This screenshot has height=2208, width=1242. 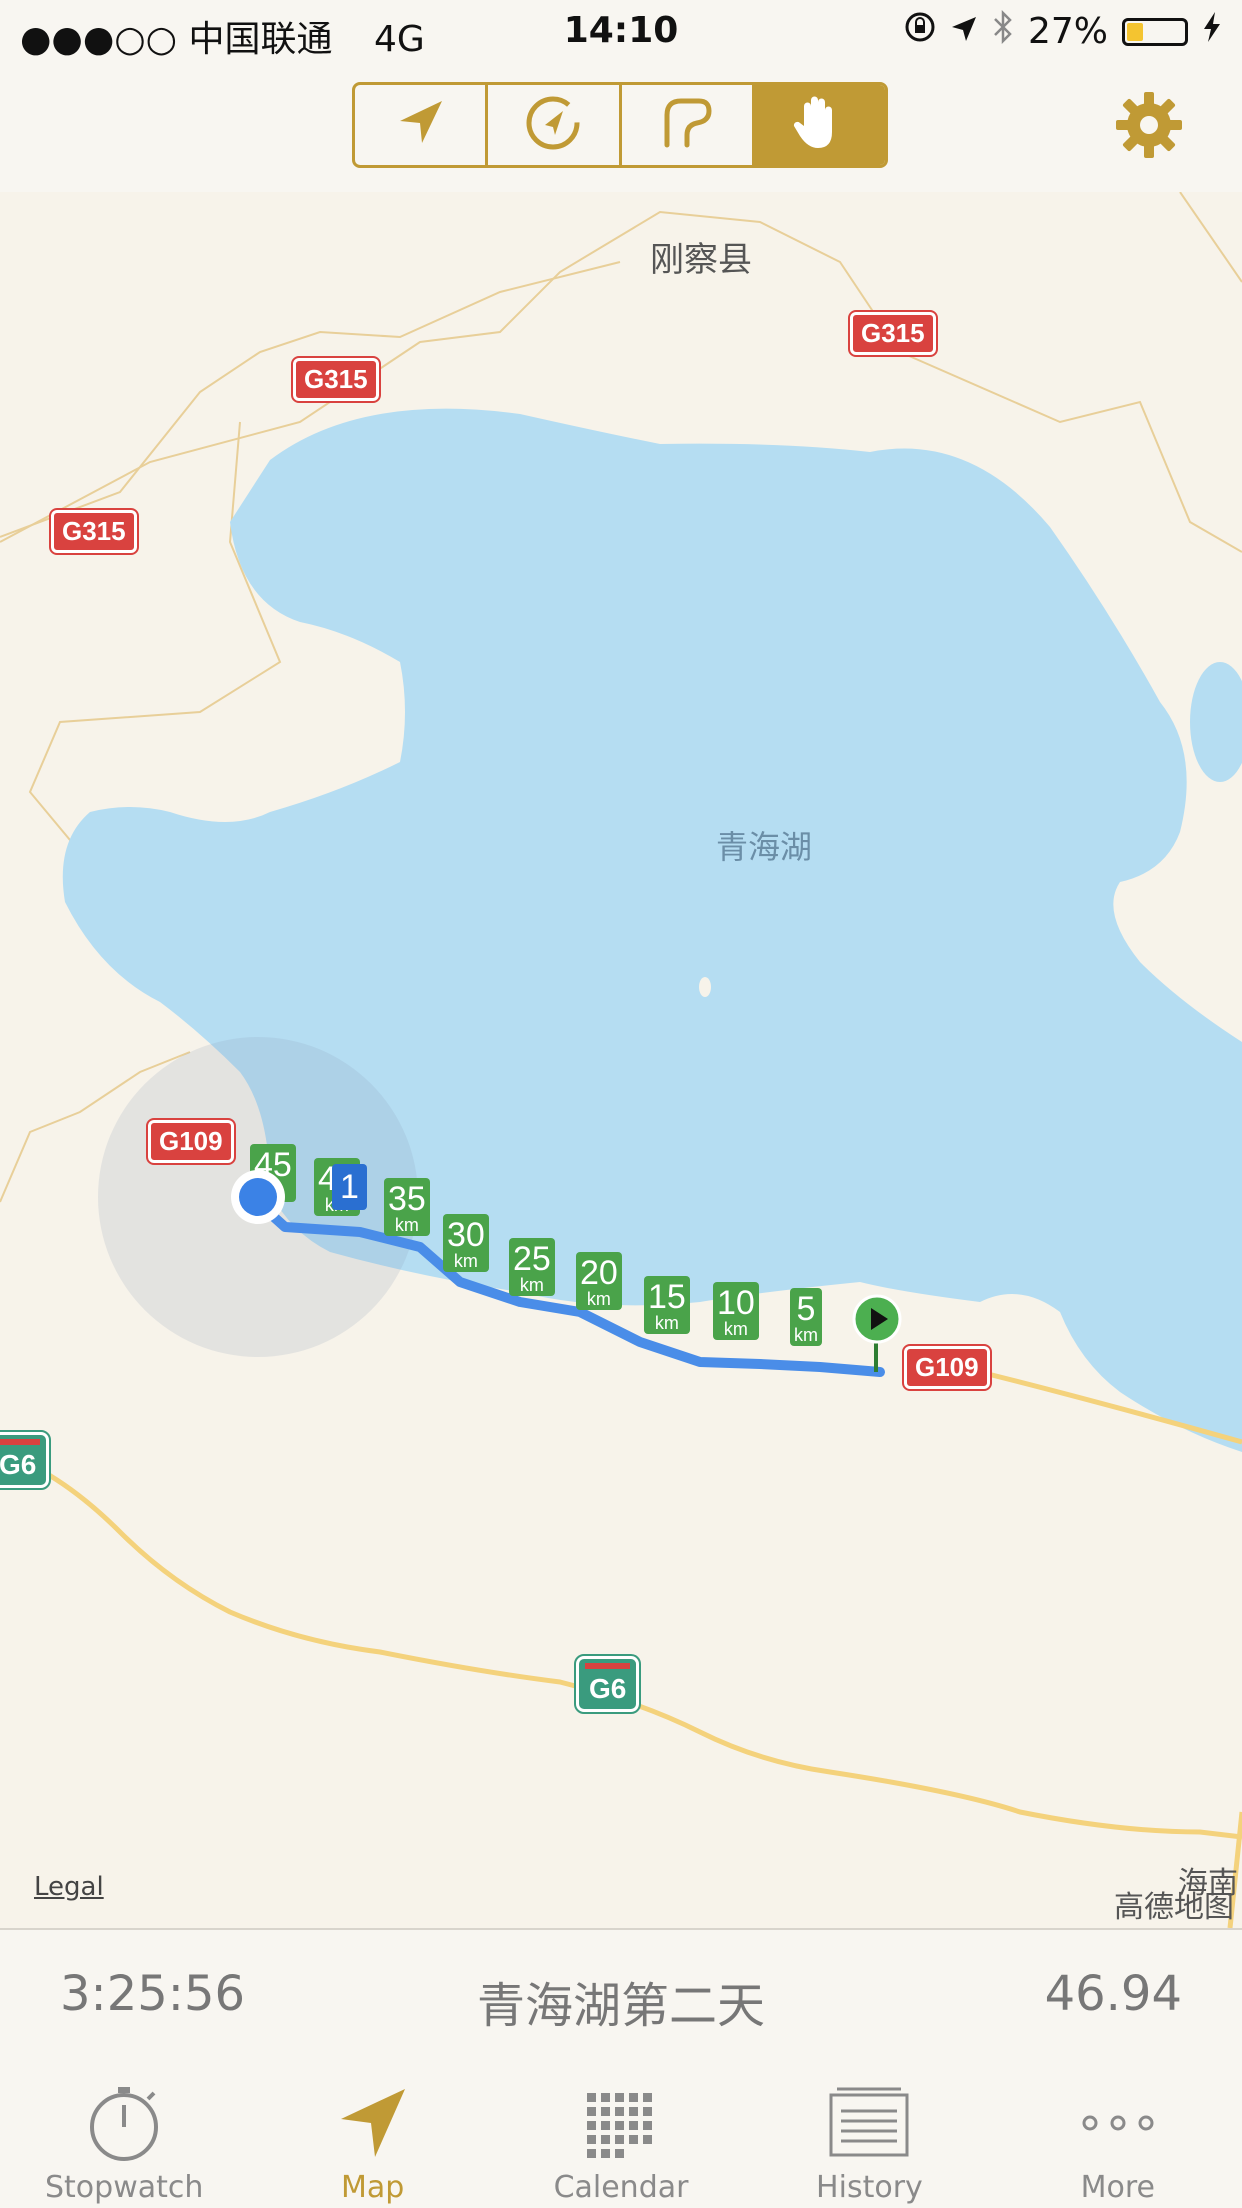 I want to click on lap-marker: 1, so click(x=349, y=1187).